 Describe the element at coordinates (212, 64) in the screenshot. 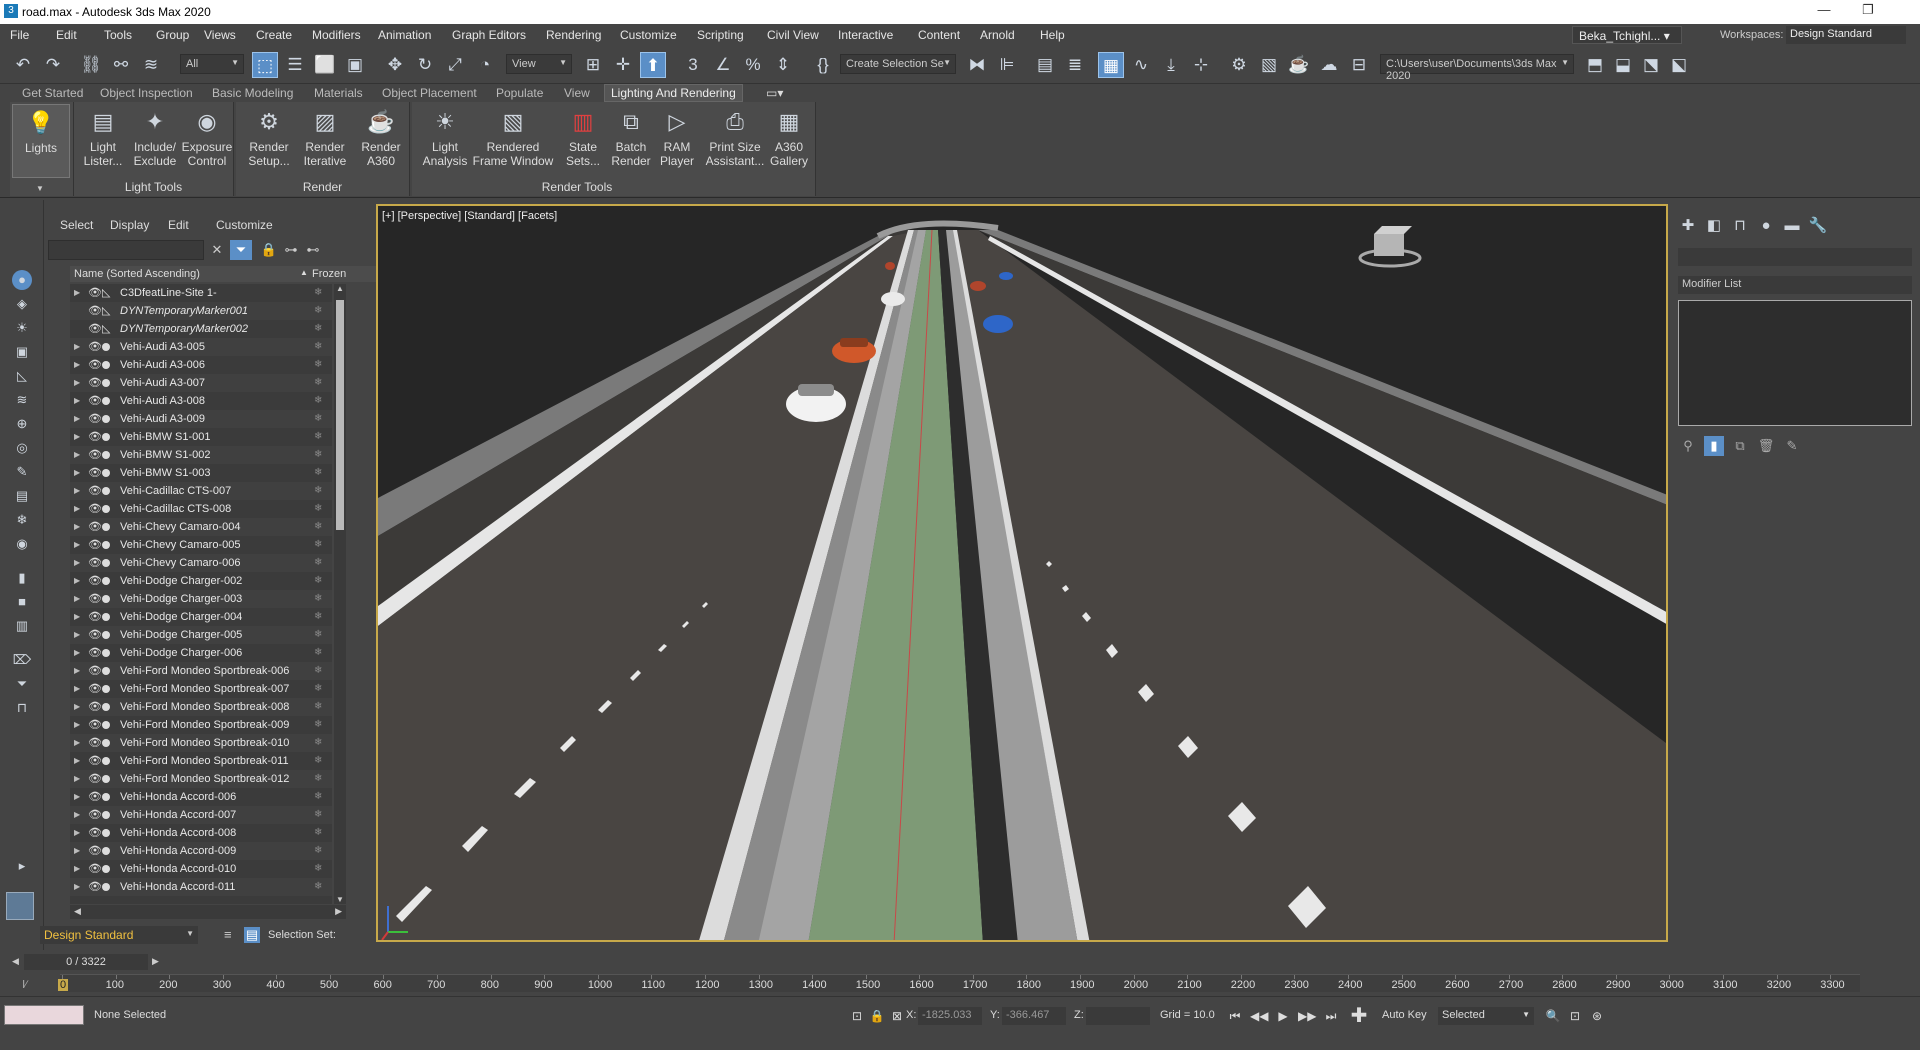

I see `selection-filter-dropdown: All ▼` at that location.